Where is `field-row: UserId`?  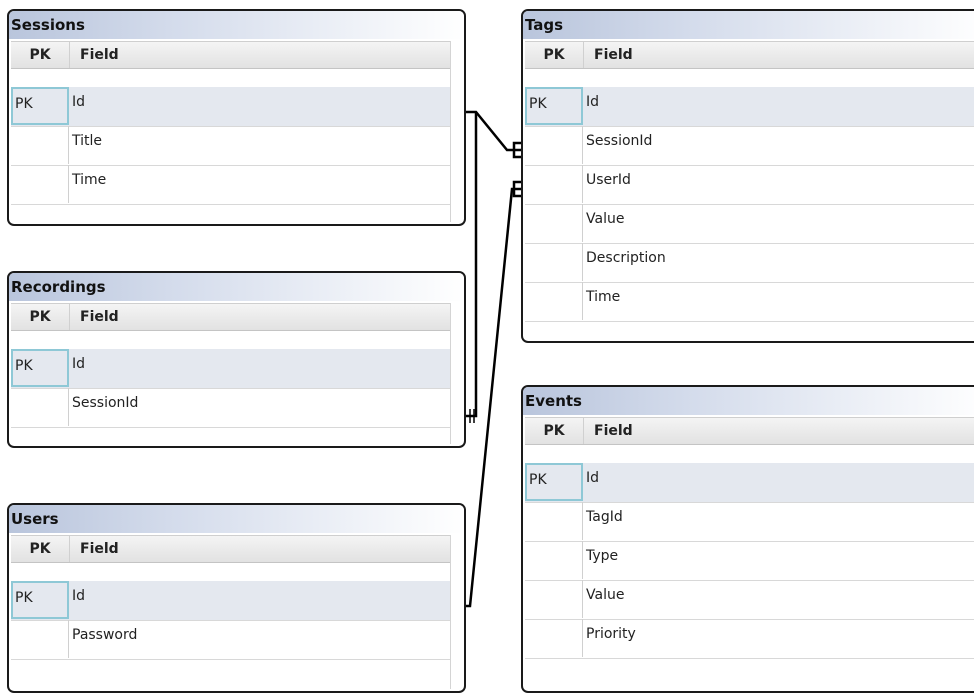
field-row: UserId is located at coordinates (749, 185).